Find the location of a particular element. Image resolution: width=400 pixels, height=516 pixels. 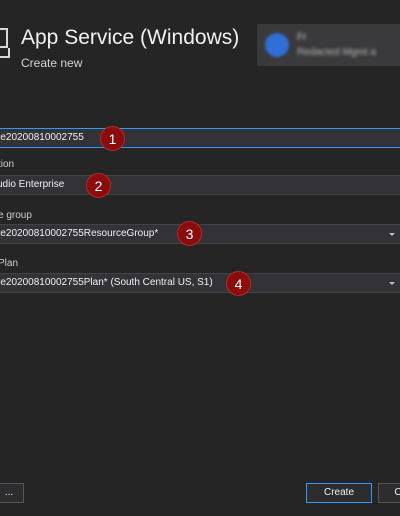

hosting-plan-label: Plan is located at coordinates (9, 263).